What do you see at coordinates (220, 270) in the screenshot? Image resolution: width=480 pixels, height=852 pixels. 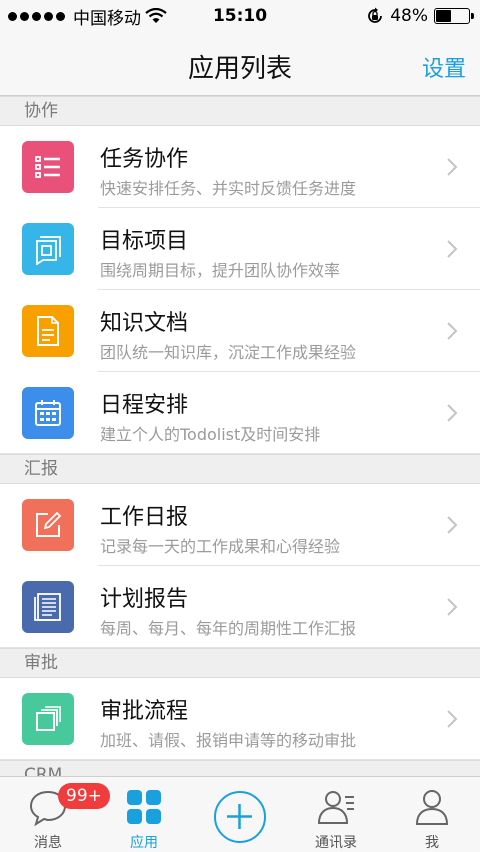 I see `app-item-description: 围绕周期目标，提升团队协作效率` at bounding box center [220, 270].